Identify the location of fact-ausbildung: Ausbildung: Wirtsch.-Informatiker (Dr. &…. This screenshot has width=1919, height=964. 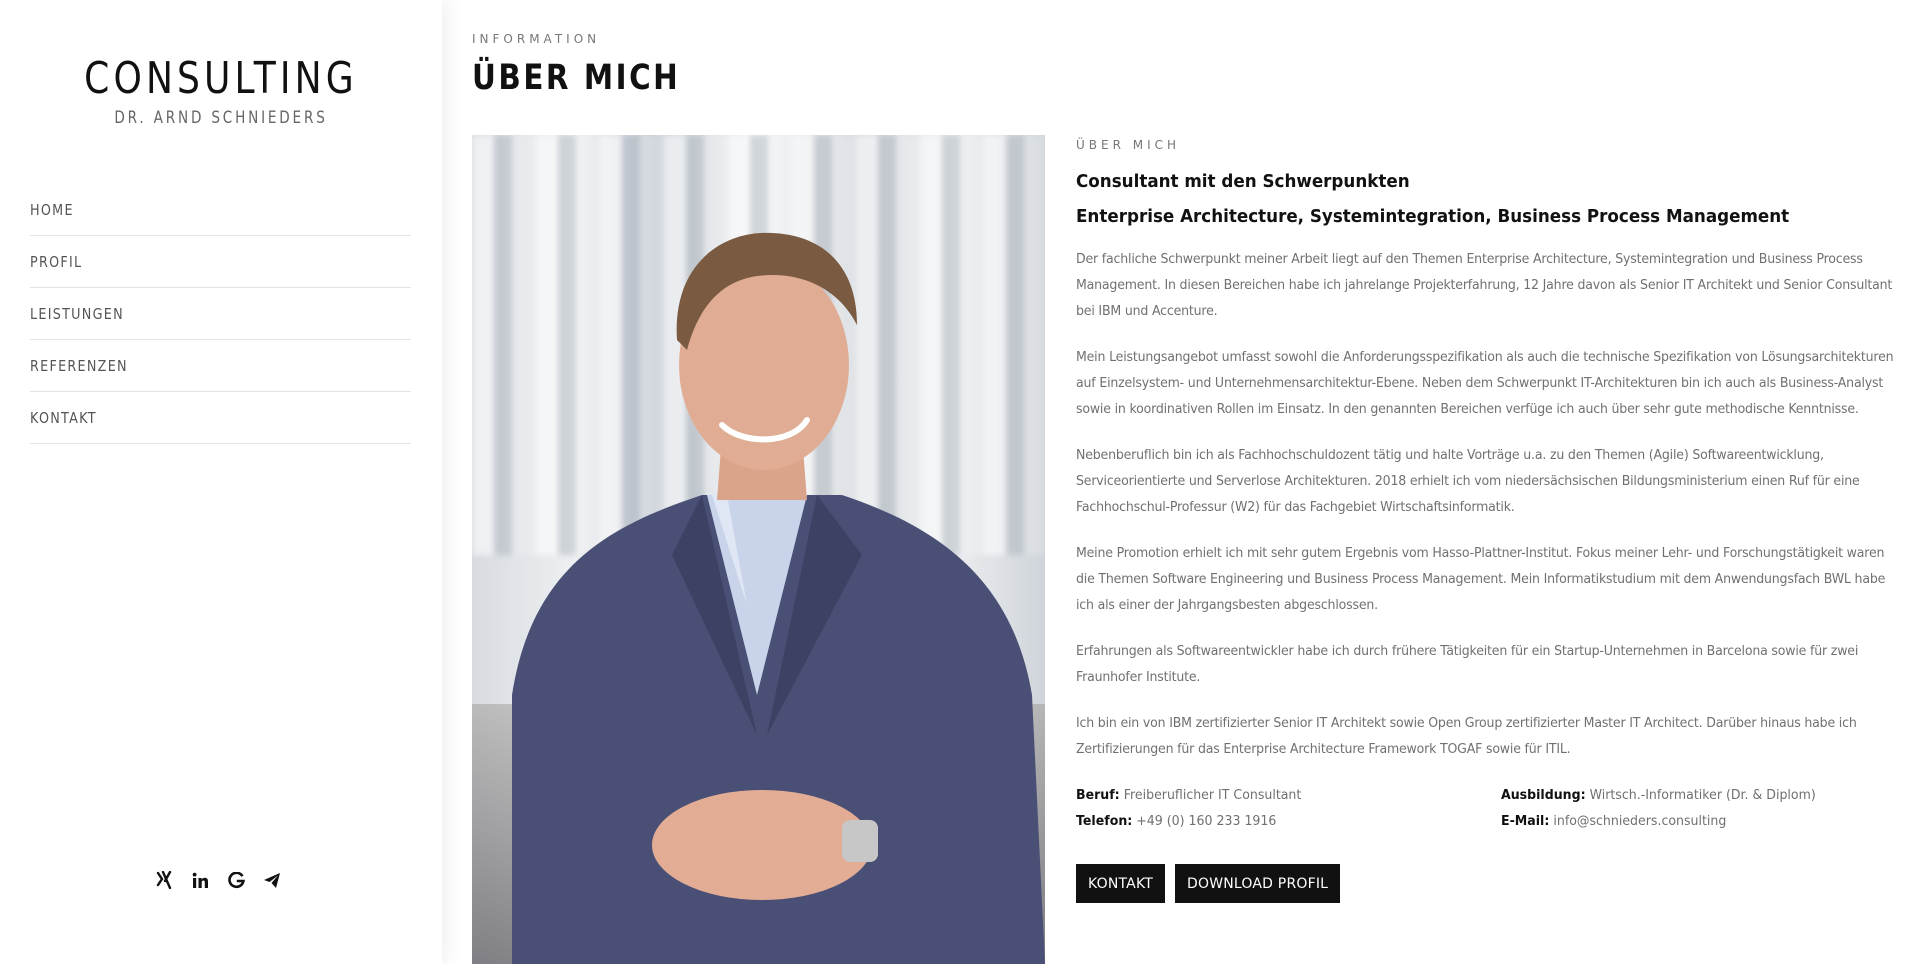
(1696, 795).